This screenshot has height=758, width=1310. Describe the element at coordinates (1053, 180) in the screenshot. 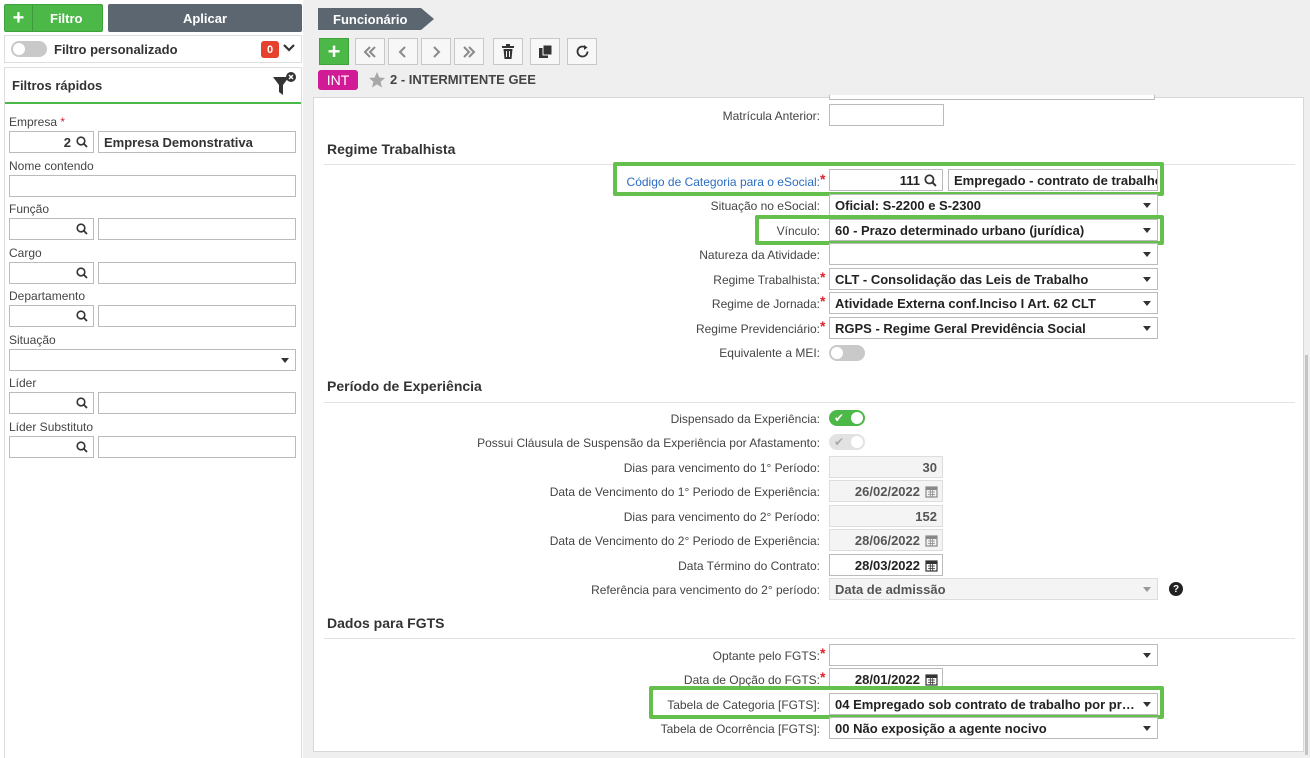

I see `codigo-categoria-desc-input: Empregado - contrato de trabalho` at that location.